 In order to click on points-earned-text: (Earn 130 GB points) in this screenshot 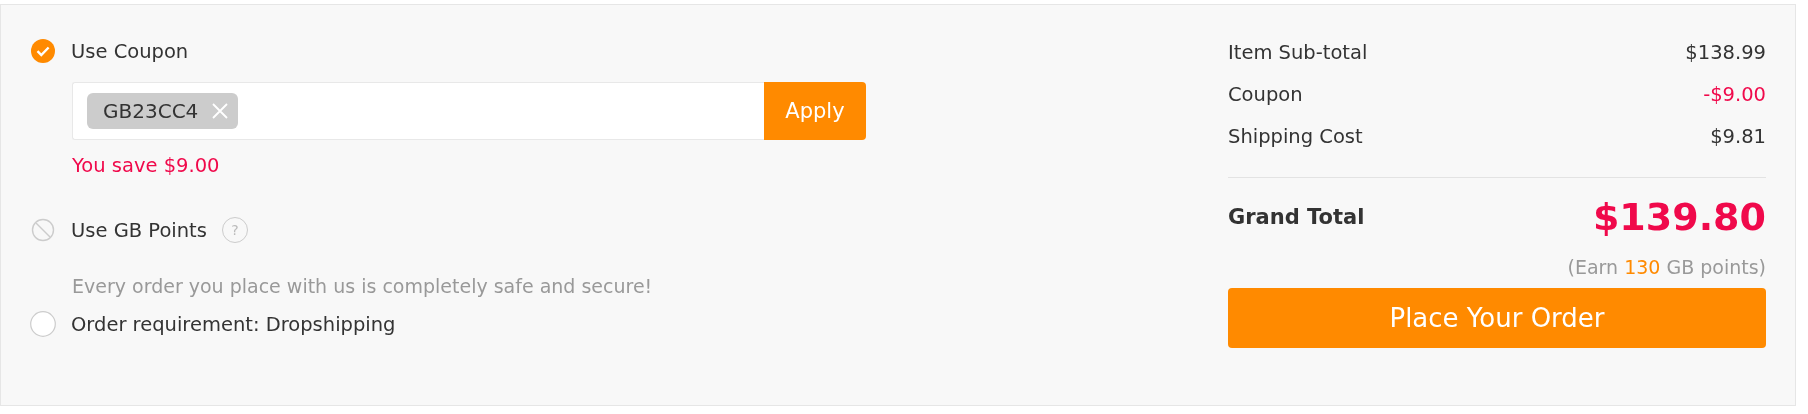, I will do `click(1666, 267)`.